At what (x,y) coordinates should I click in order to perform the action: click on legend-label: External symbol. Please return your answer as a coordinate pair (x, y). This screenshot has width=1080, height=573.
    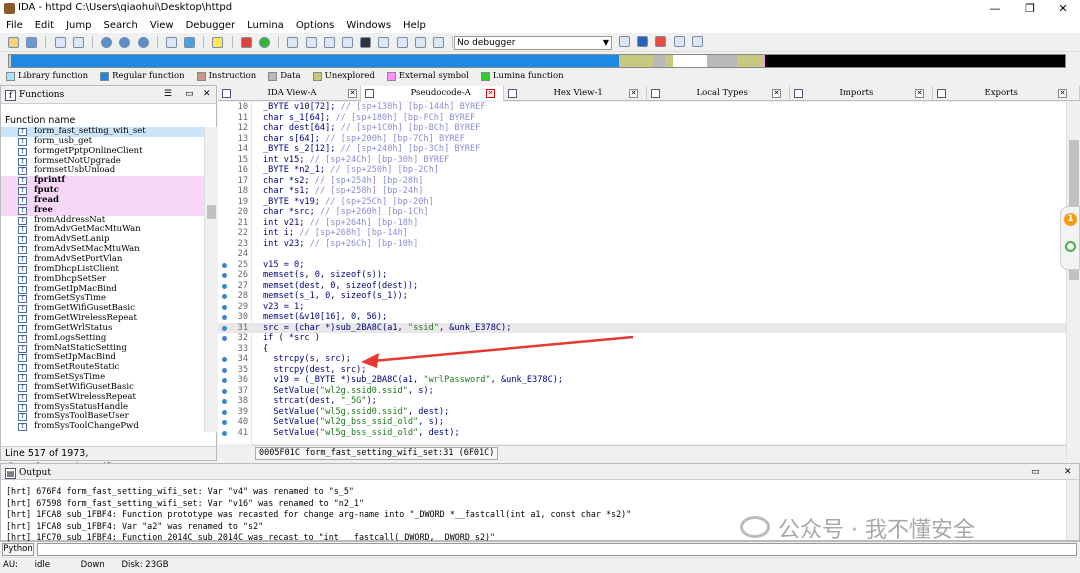
    Looking at the image, I should click on (433, 76).